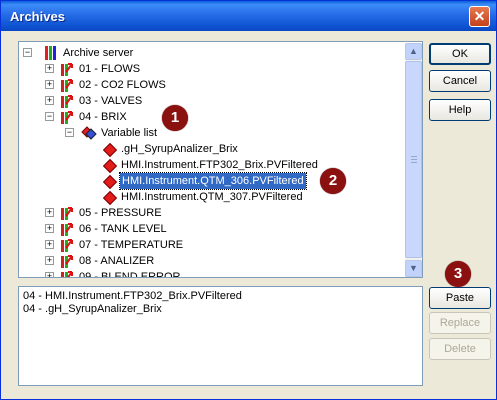  Describe the element at coordinates (460, 81) in the screenshot. I see `cancel-button: Cancel` at that location.